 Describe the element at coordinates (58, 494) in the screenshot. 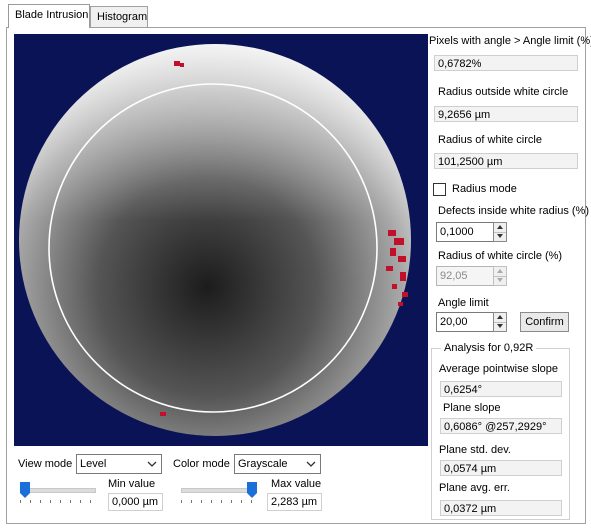

I see `min-value-slider` at that location.